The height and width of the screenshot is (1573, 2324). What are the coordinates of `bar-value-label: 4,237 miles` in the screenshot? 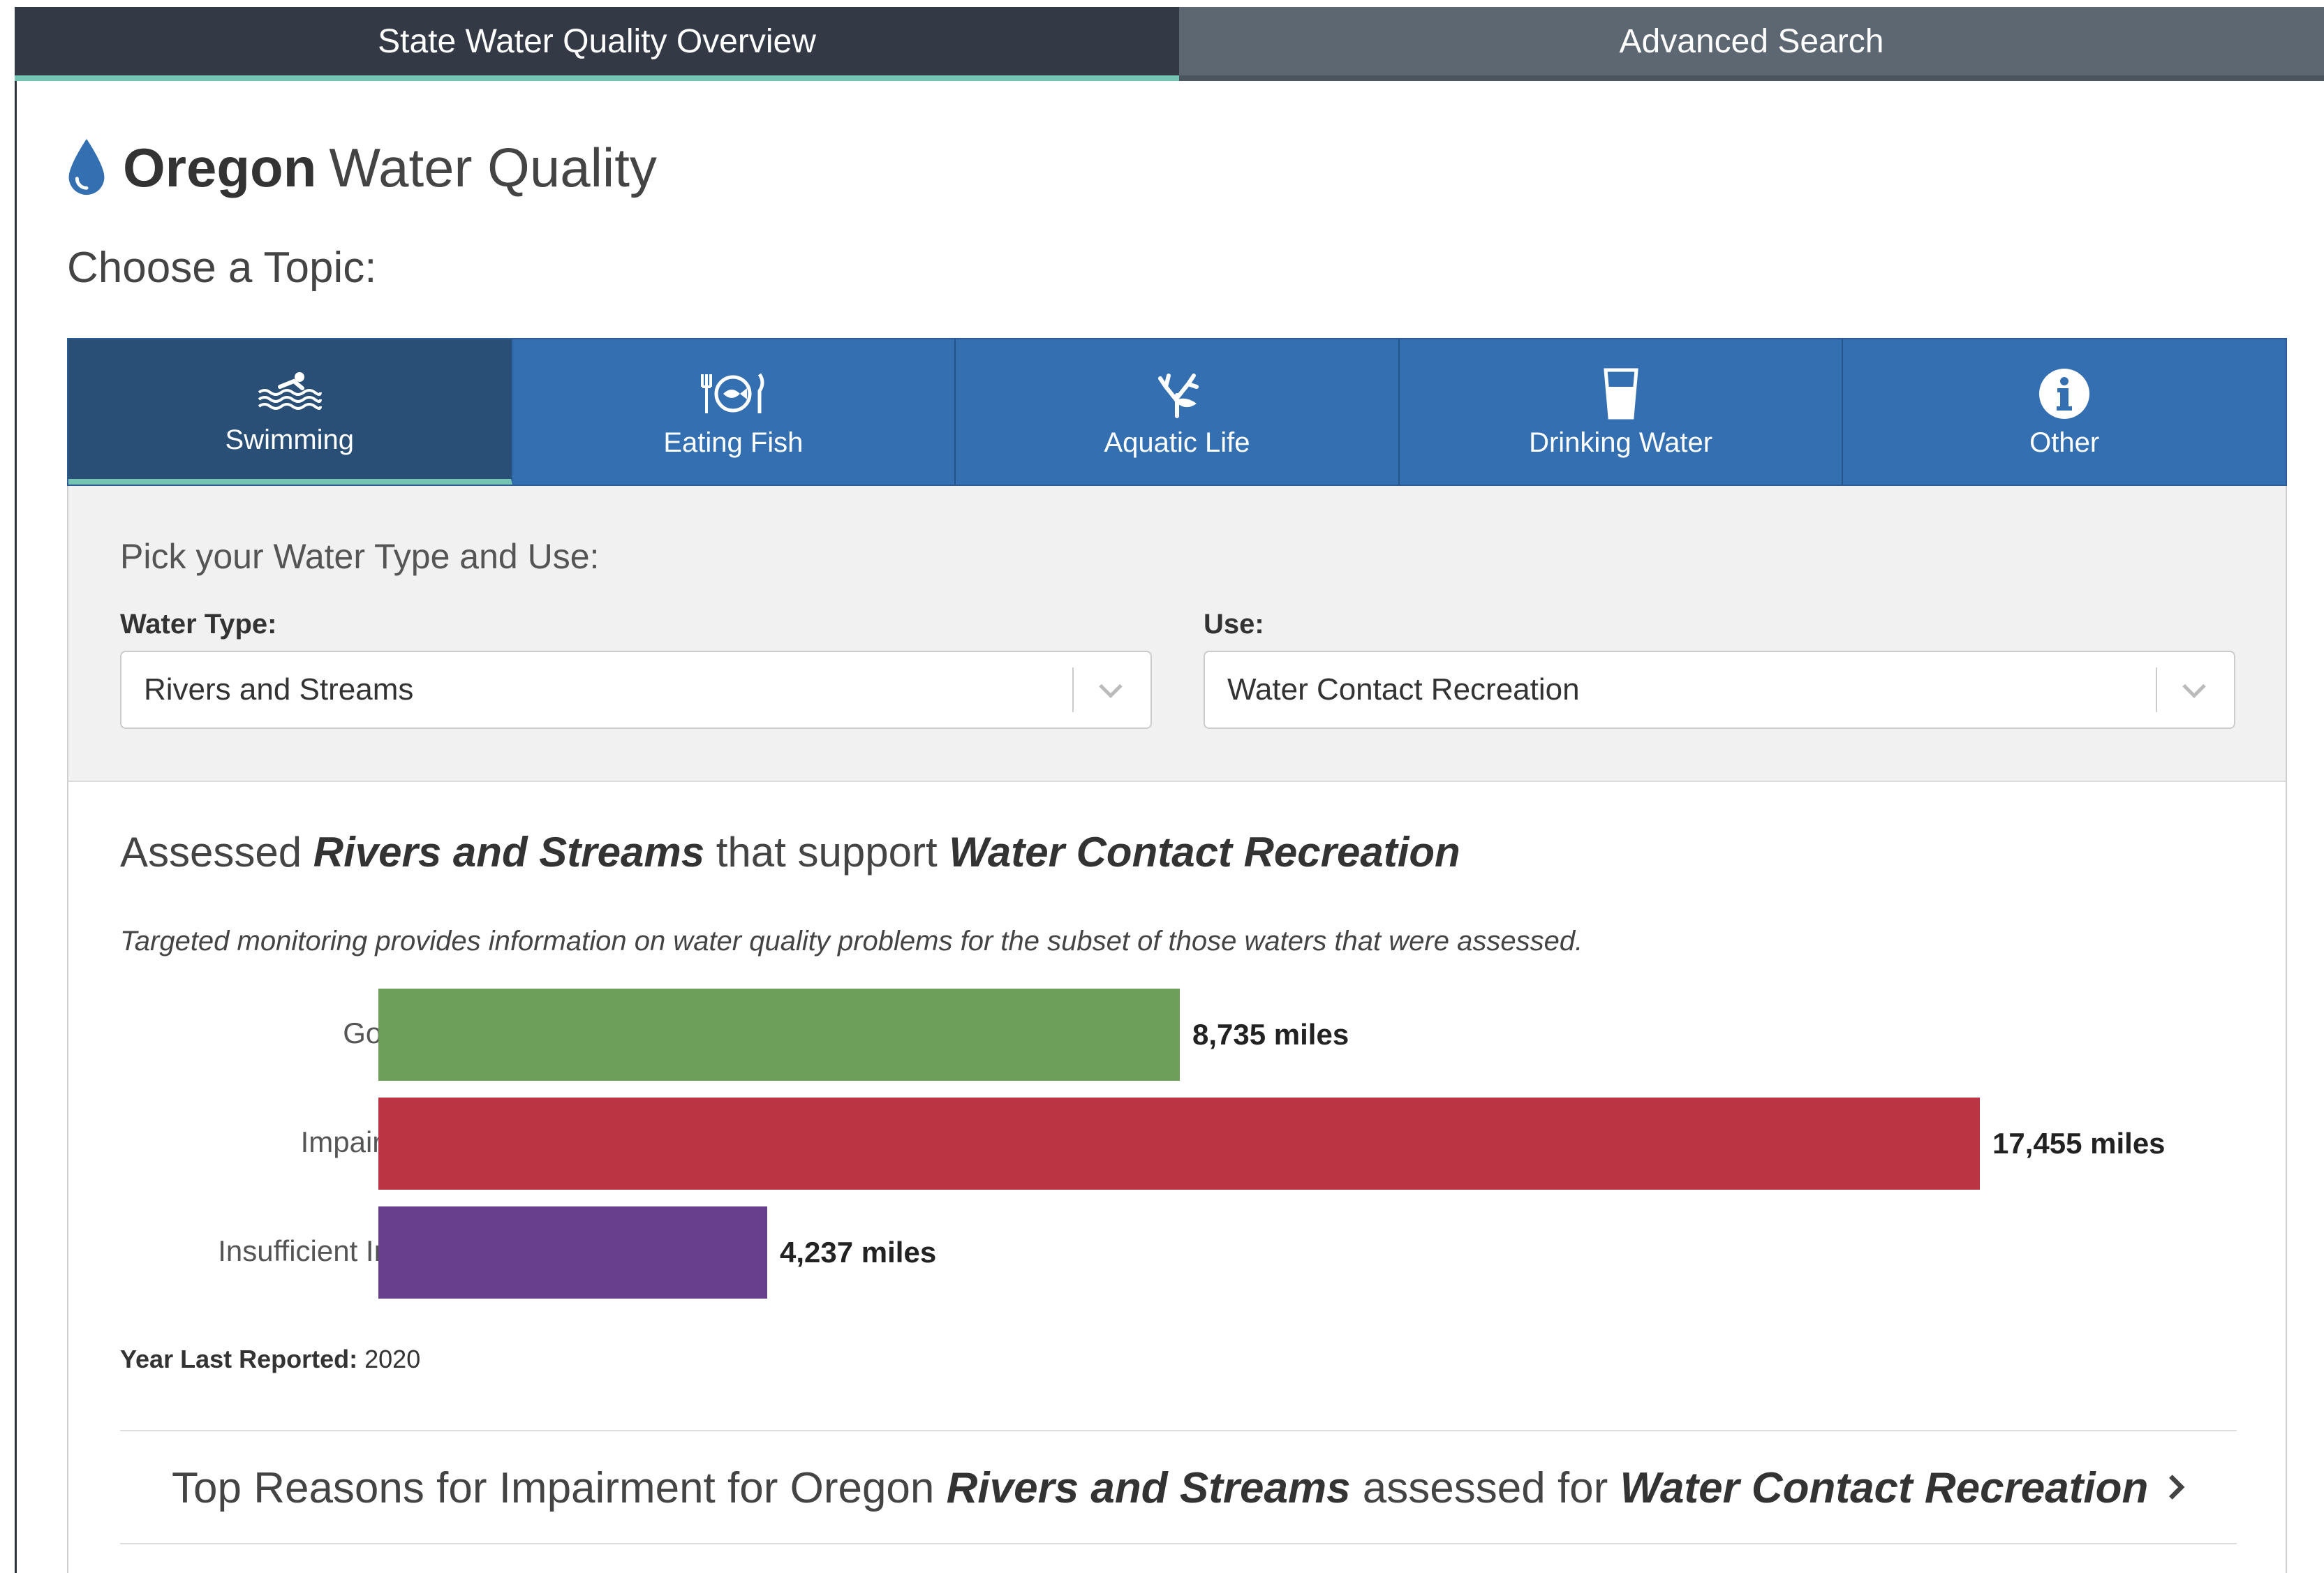 It's located at (858, 1252).